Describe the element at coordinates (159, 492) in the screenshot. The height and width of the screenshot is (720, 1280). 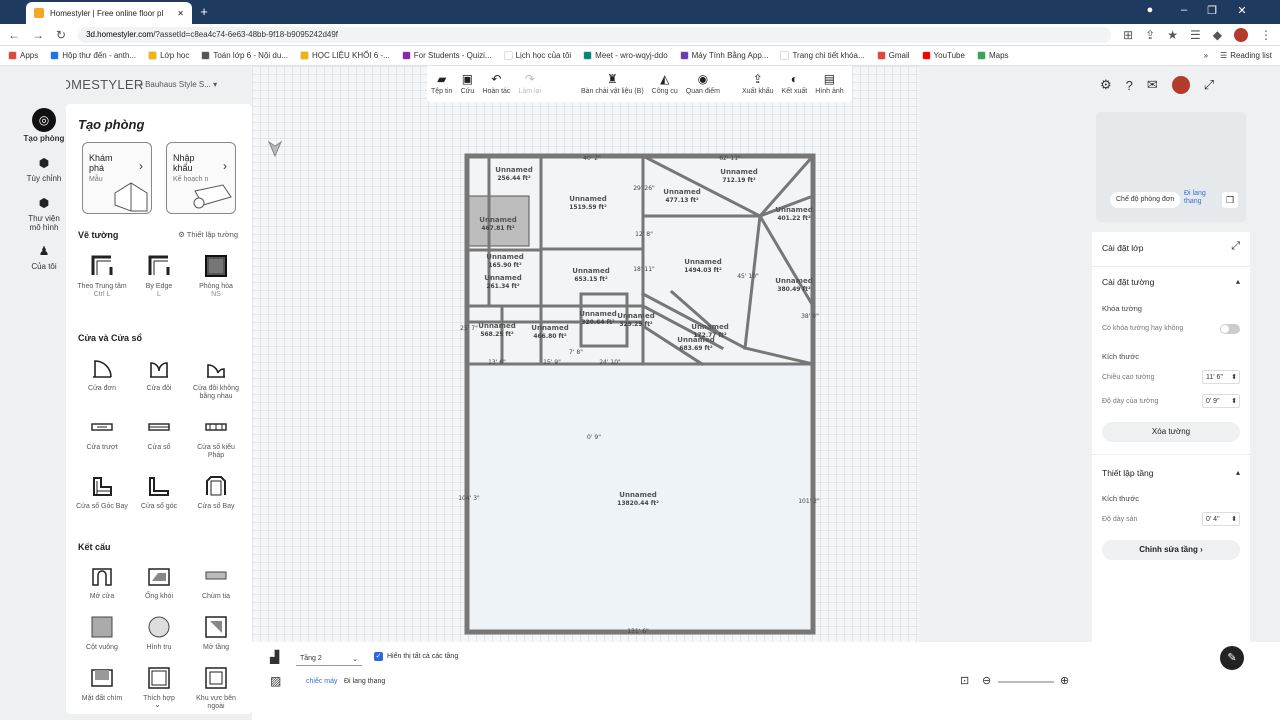
I see `door-window-tool: Cửa sổ góc` at that location.